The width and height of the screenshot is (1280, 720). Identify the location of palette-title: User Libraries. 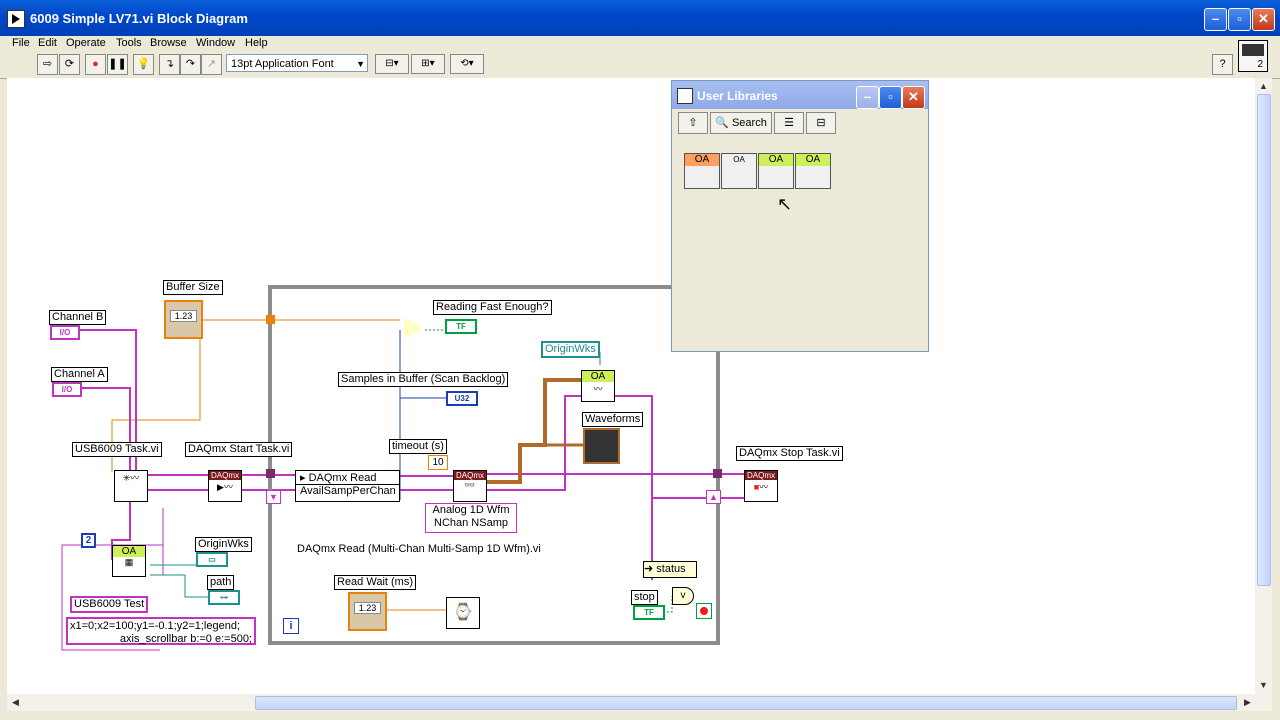
(737, 96).